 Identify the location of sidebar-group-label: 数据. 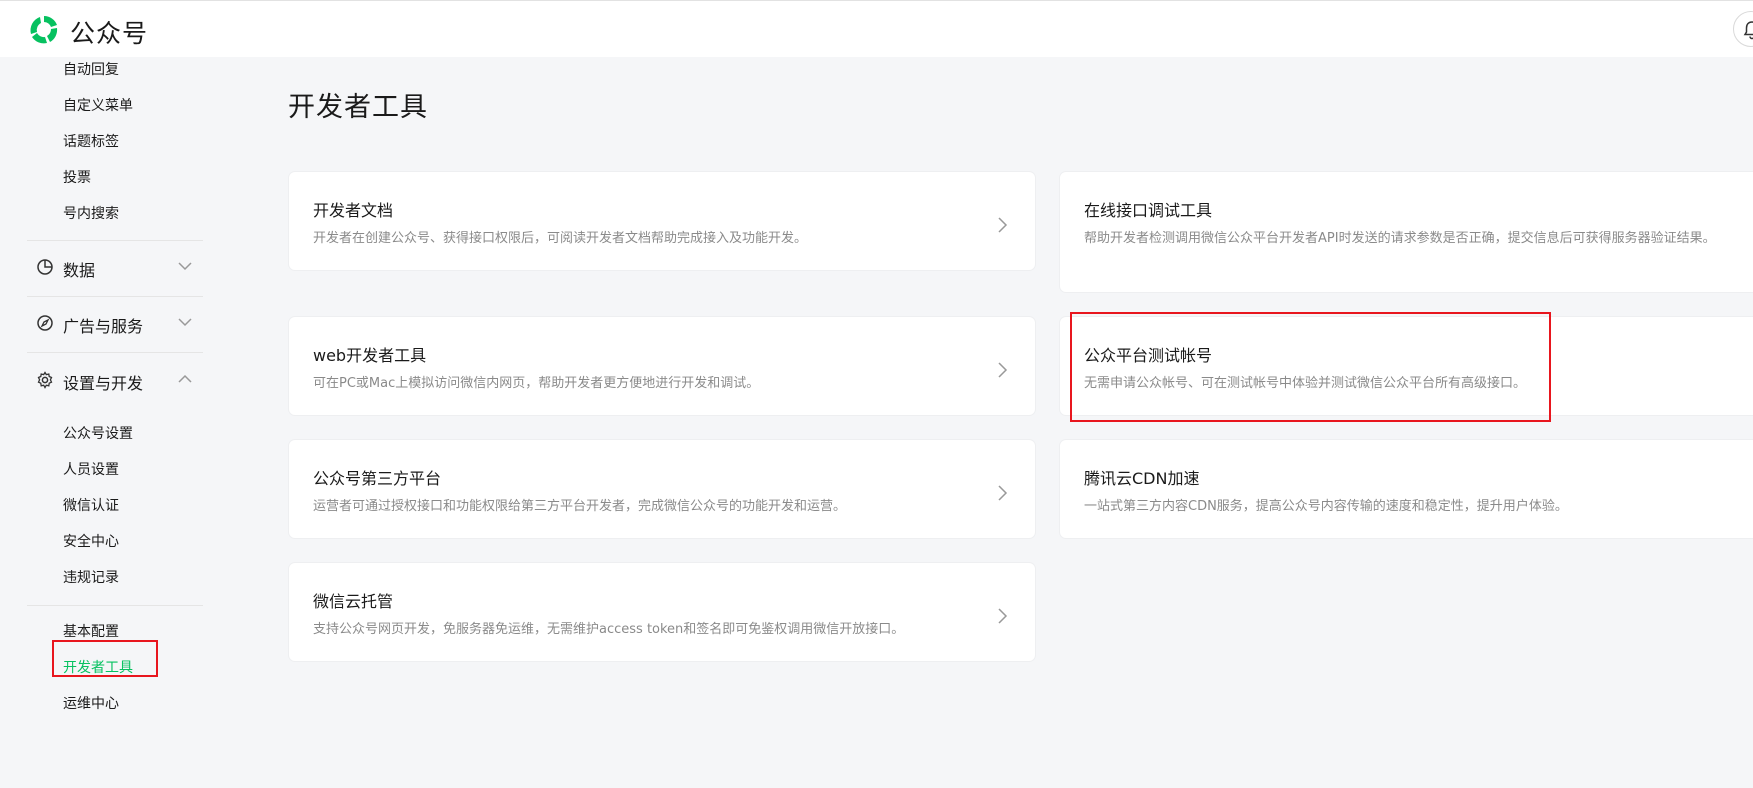
(79, 270).